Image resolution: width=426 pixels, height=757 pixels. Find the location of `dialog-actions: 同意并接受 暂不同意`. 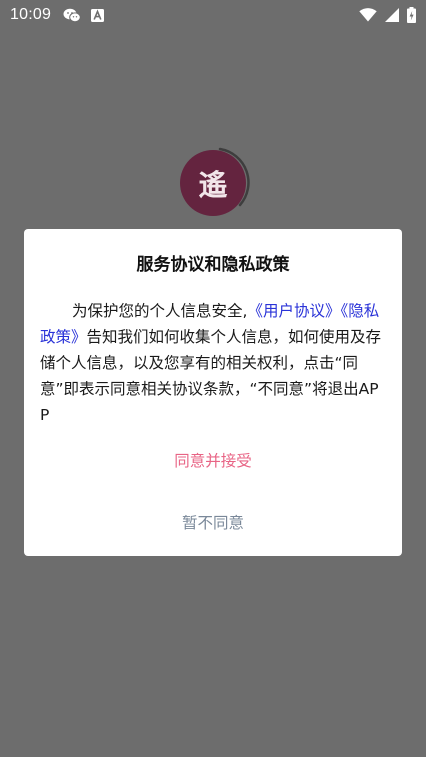

dialog-actions: 同意并接受 暂不同意 is located at coordinates (213, 492).